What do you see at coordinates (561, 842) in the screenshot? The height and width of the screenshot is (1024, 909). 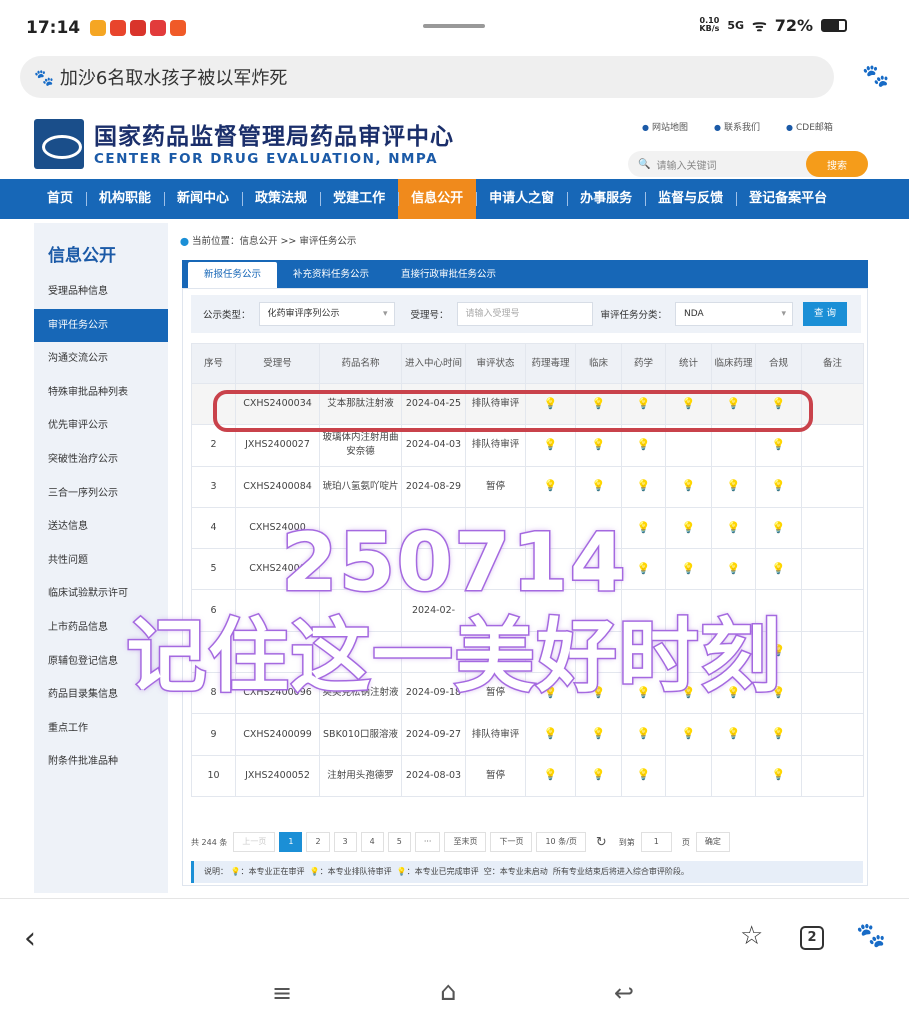 I see `page-size-select: 10 条/页` at bounding box center [561, 842].